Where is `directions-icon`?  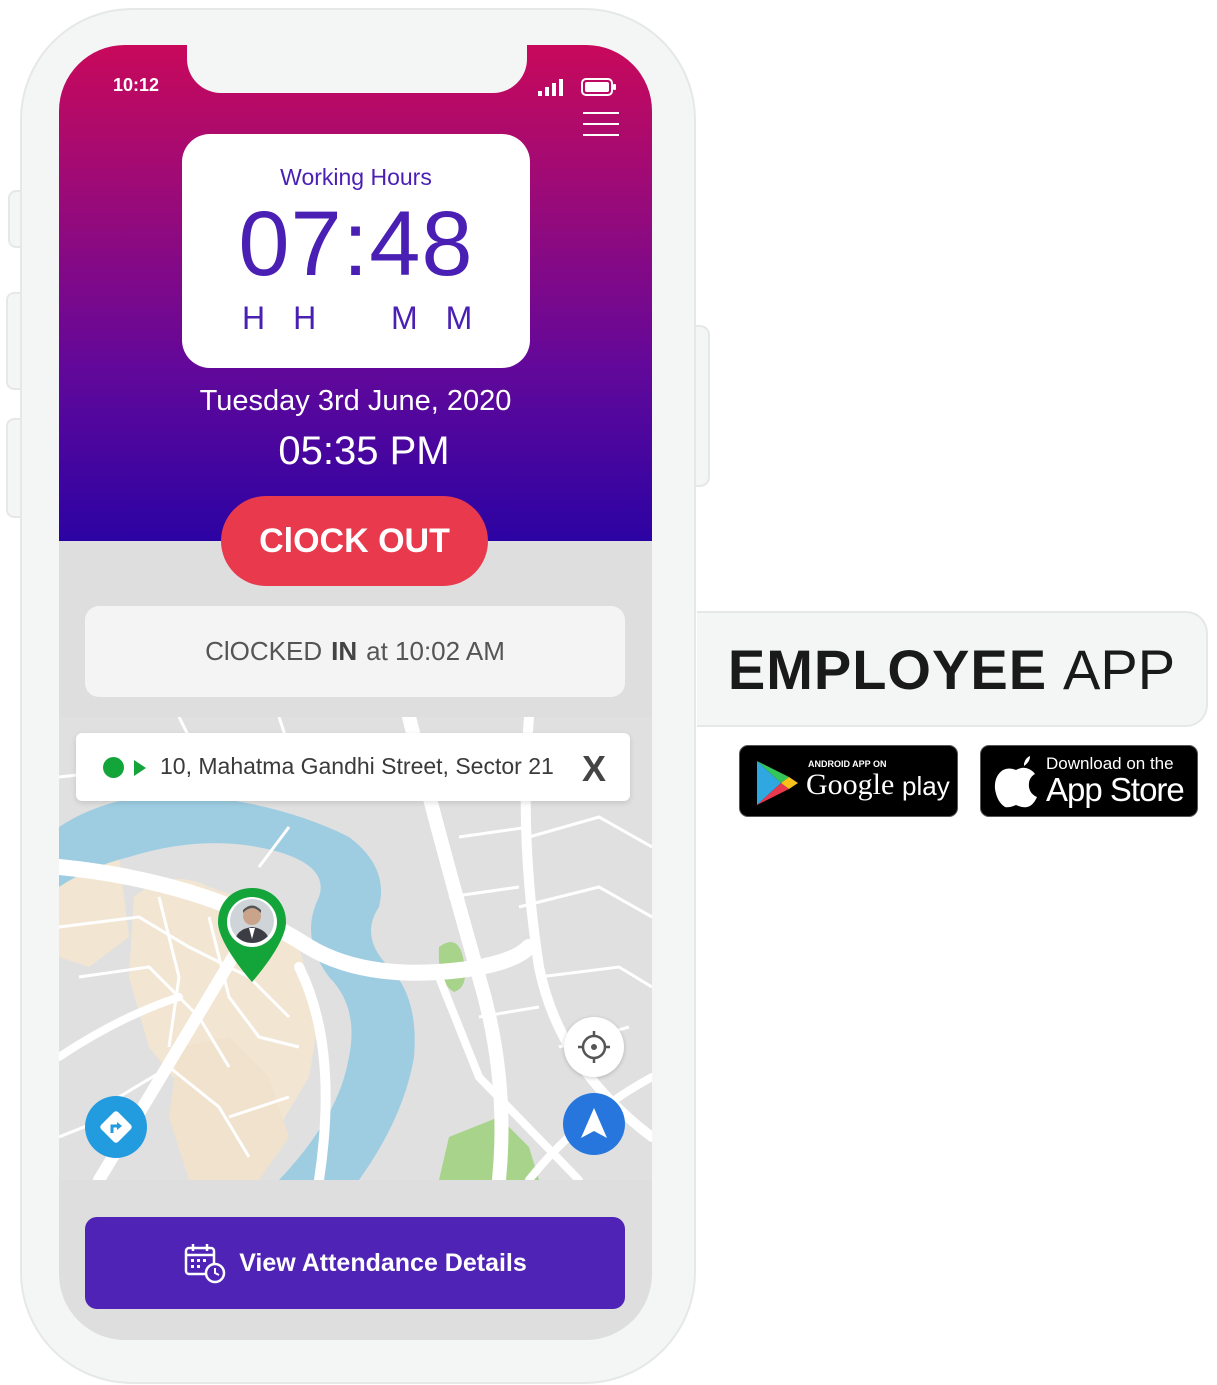
directions-icon is located at coordinates (116, 1127).